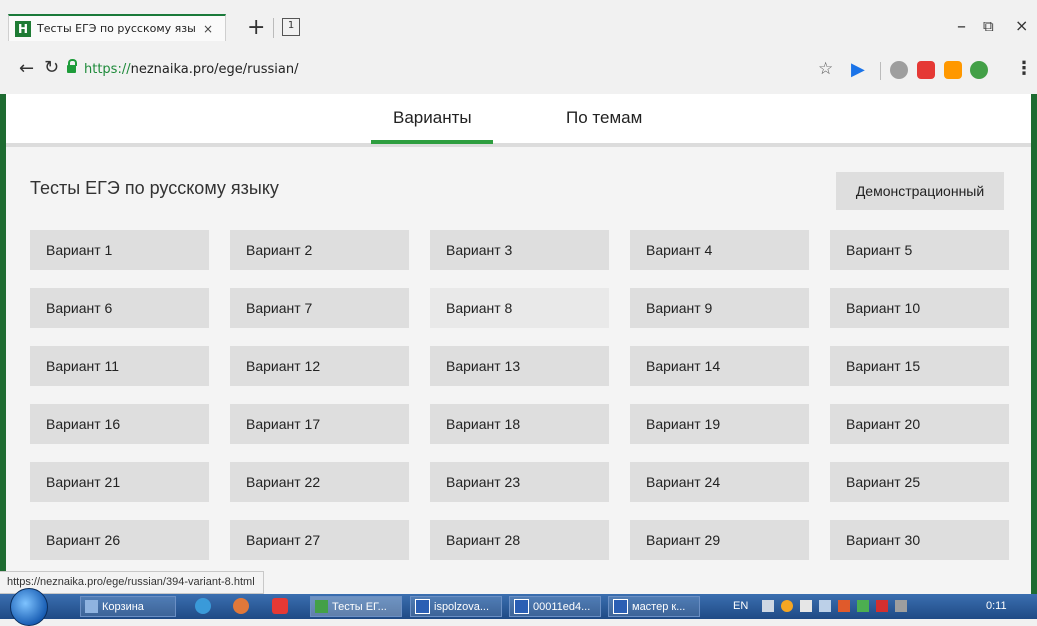 The height and width of the screenshot is (626, 1037). Describe the element at coordinates (119, 308) in the screenshot. I see `variant-button: Вариант 6` at that location.